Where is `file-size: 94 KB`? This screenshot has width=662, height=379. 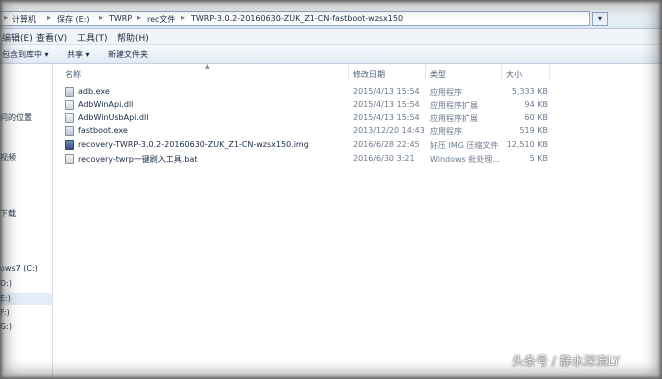
file-size: 94 KB is located at coordinates (536, 104).